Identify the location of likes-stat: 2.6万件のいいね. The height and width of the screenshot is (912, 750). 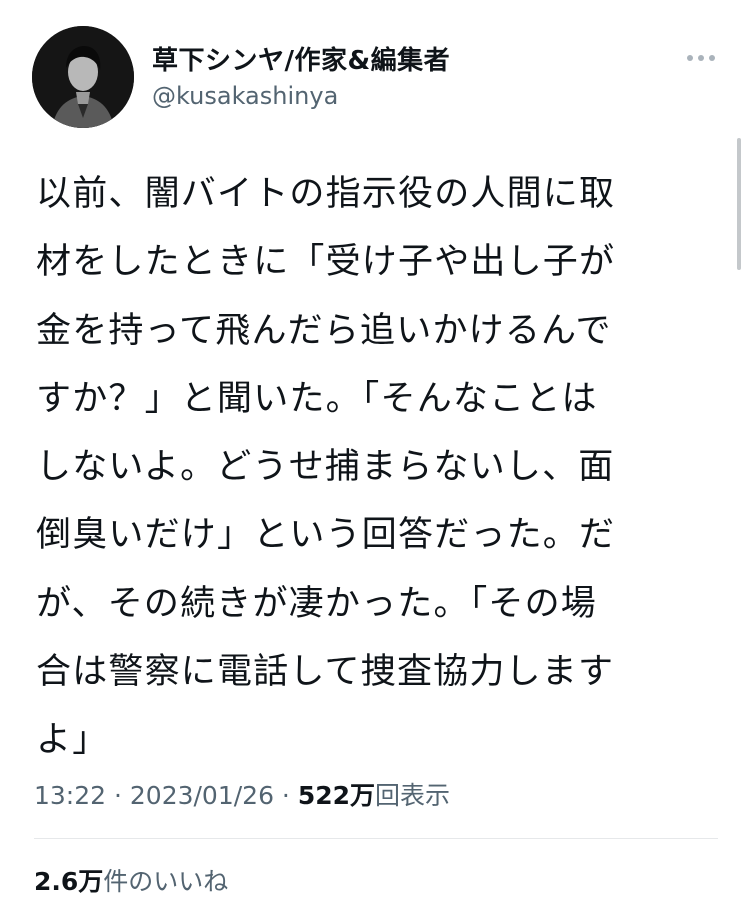
(131, 880).